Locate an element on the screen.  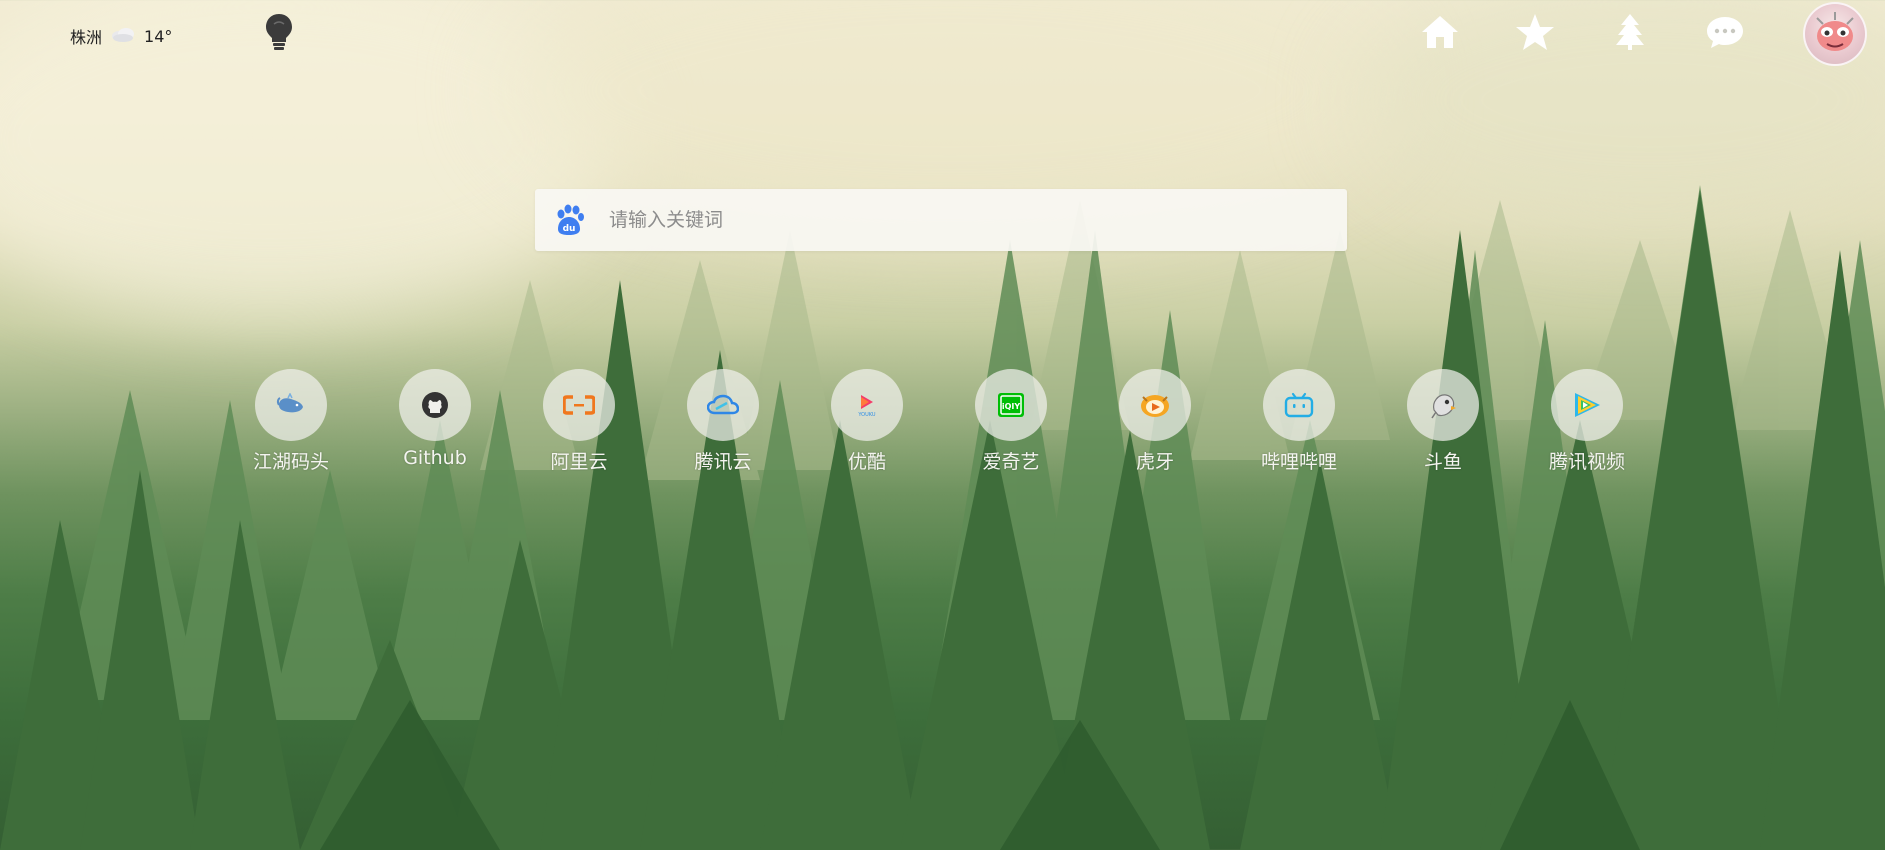
youku-icon: YOUKU is located at coordinates (867, 405).